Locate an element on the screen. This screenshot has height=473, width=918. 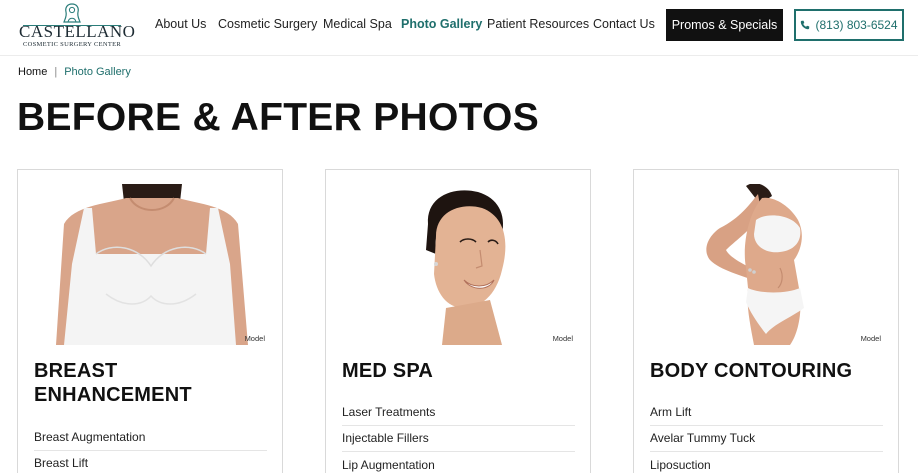
card-title: BODY CONTOURING is located at coordinates (770, 371).